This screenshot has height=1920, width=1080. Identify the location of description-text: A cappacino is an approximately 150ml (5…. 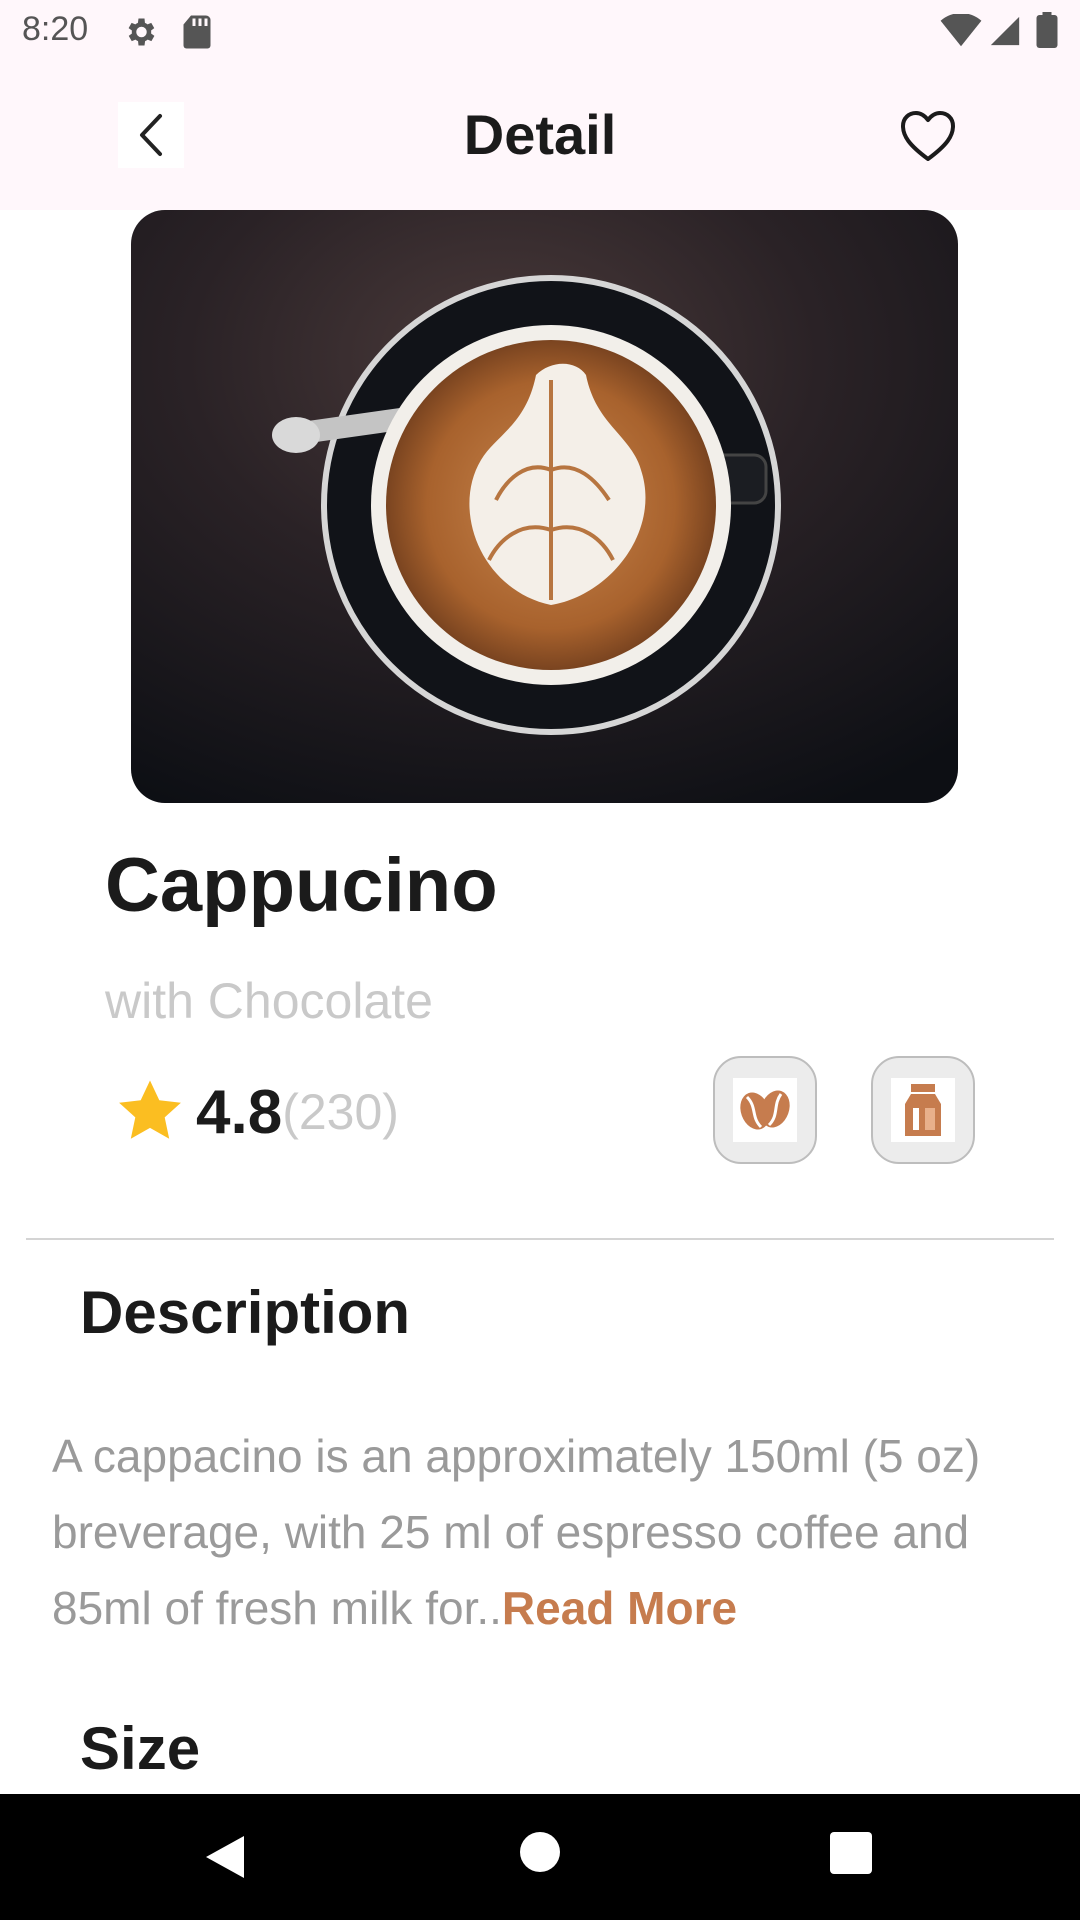
(552, 1532).